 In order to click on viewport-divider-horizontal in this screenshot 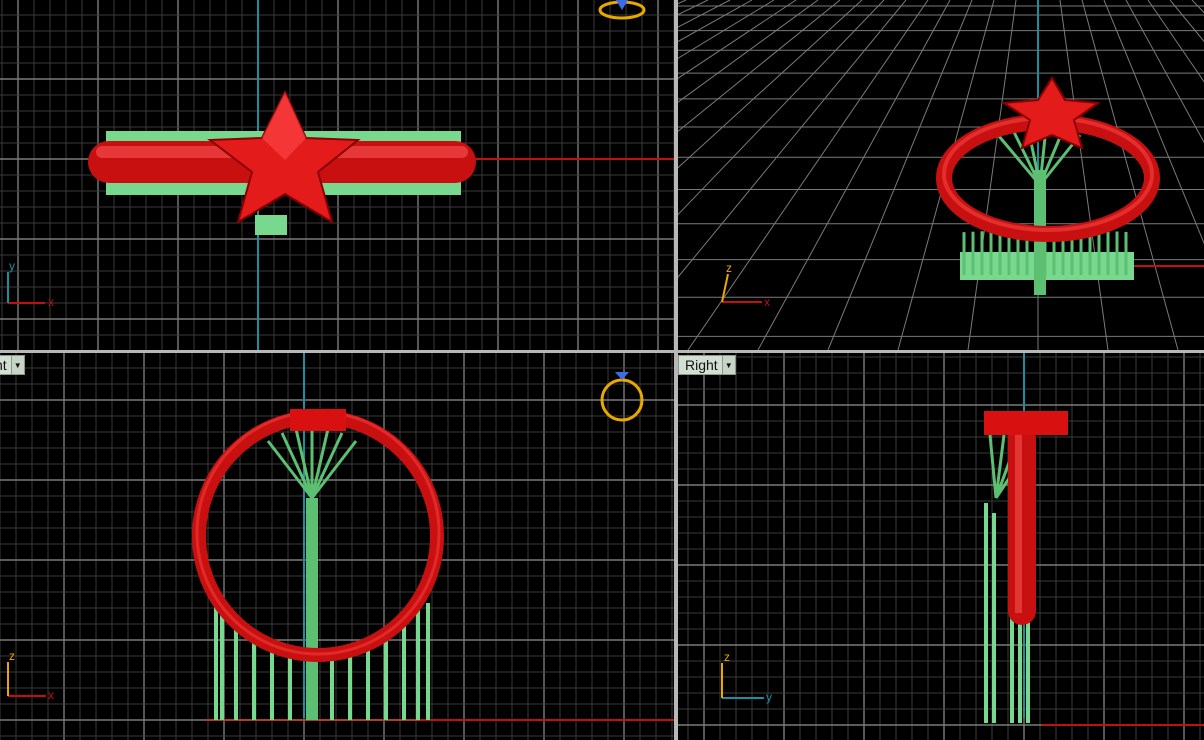, I will do `click(602, 351)`.